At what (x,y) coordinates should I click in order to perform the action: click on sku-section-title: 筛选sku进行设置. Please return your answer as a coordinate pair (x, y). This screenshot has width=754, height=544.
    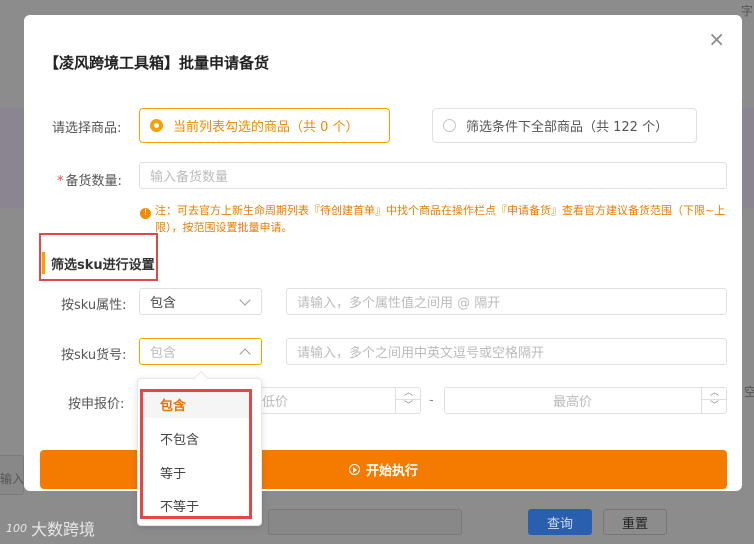
    Looking at the image, I should click on (98, 257).